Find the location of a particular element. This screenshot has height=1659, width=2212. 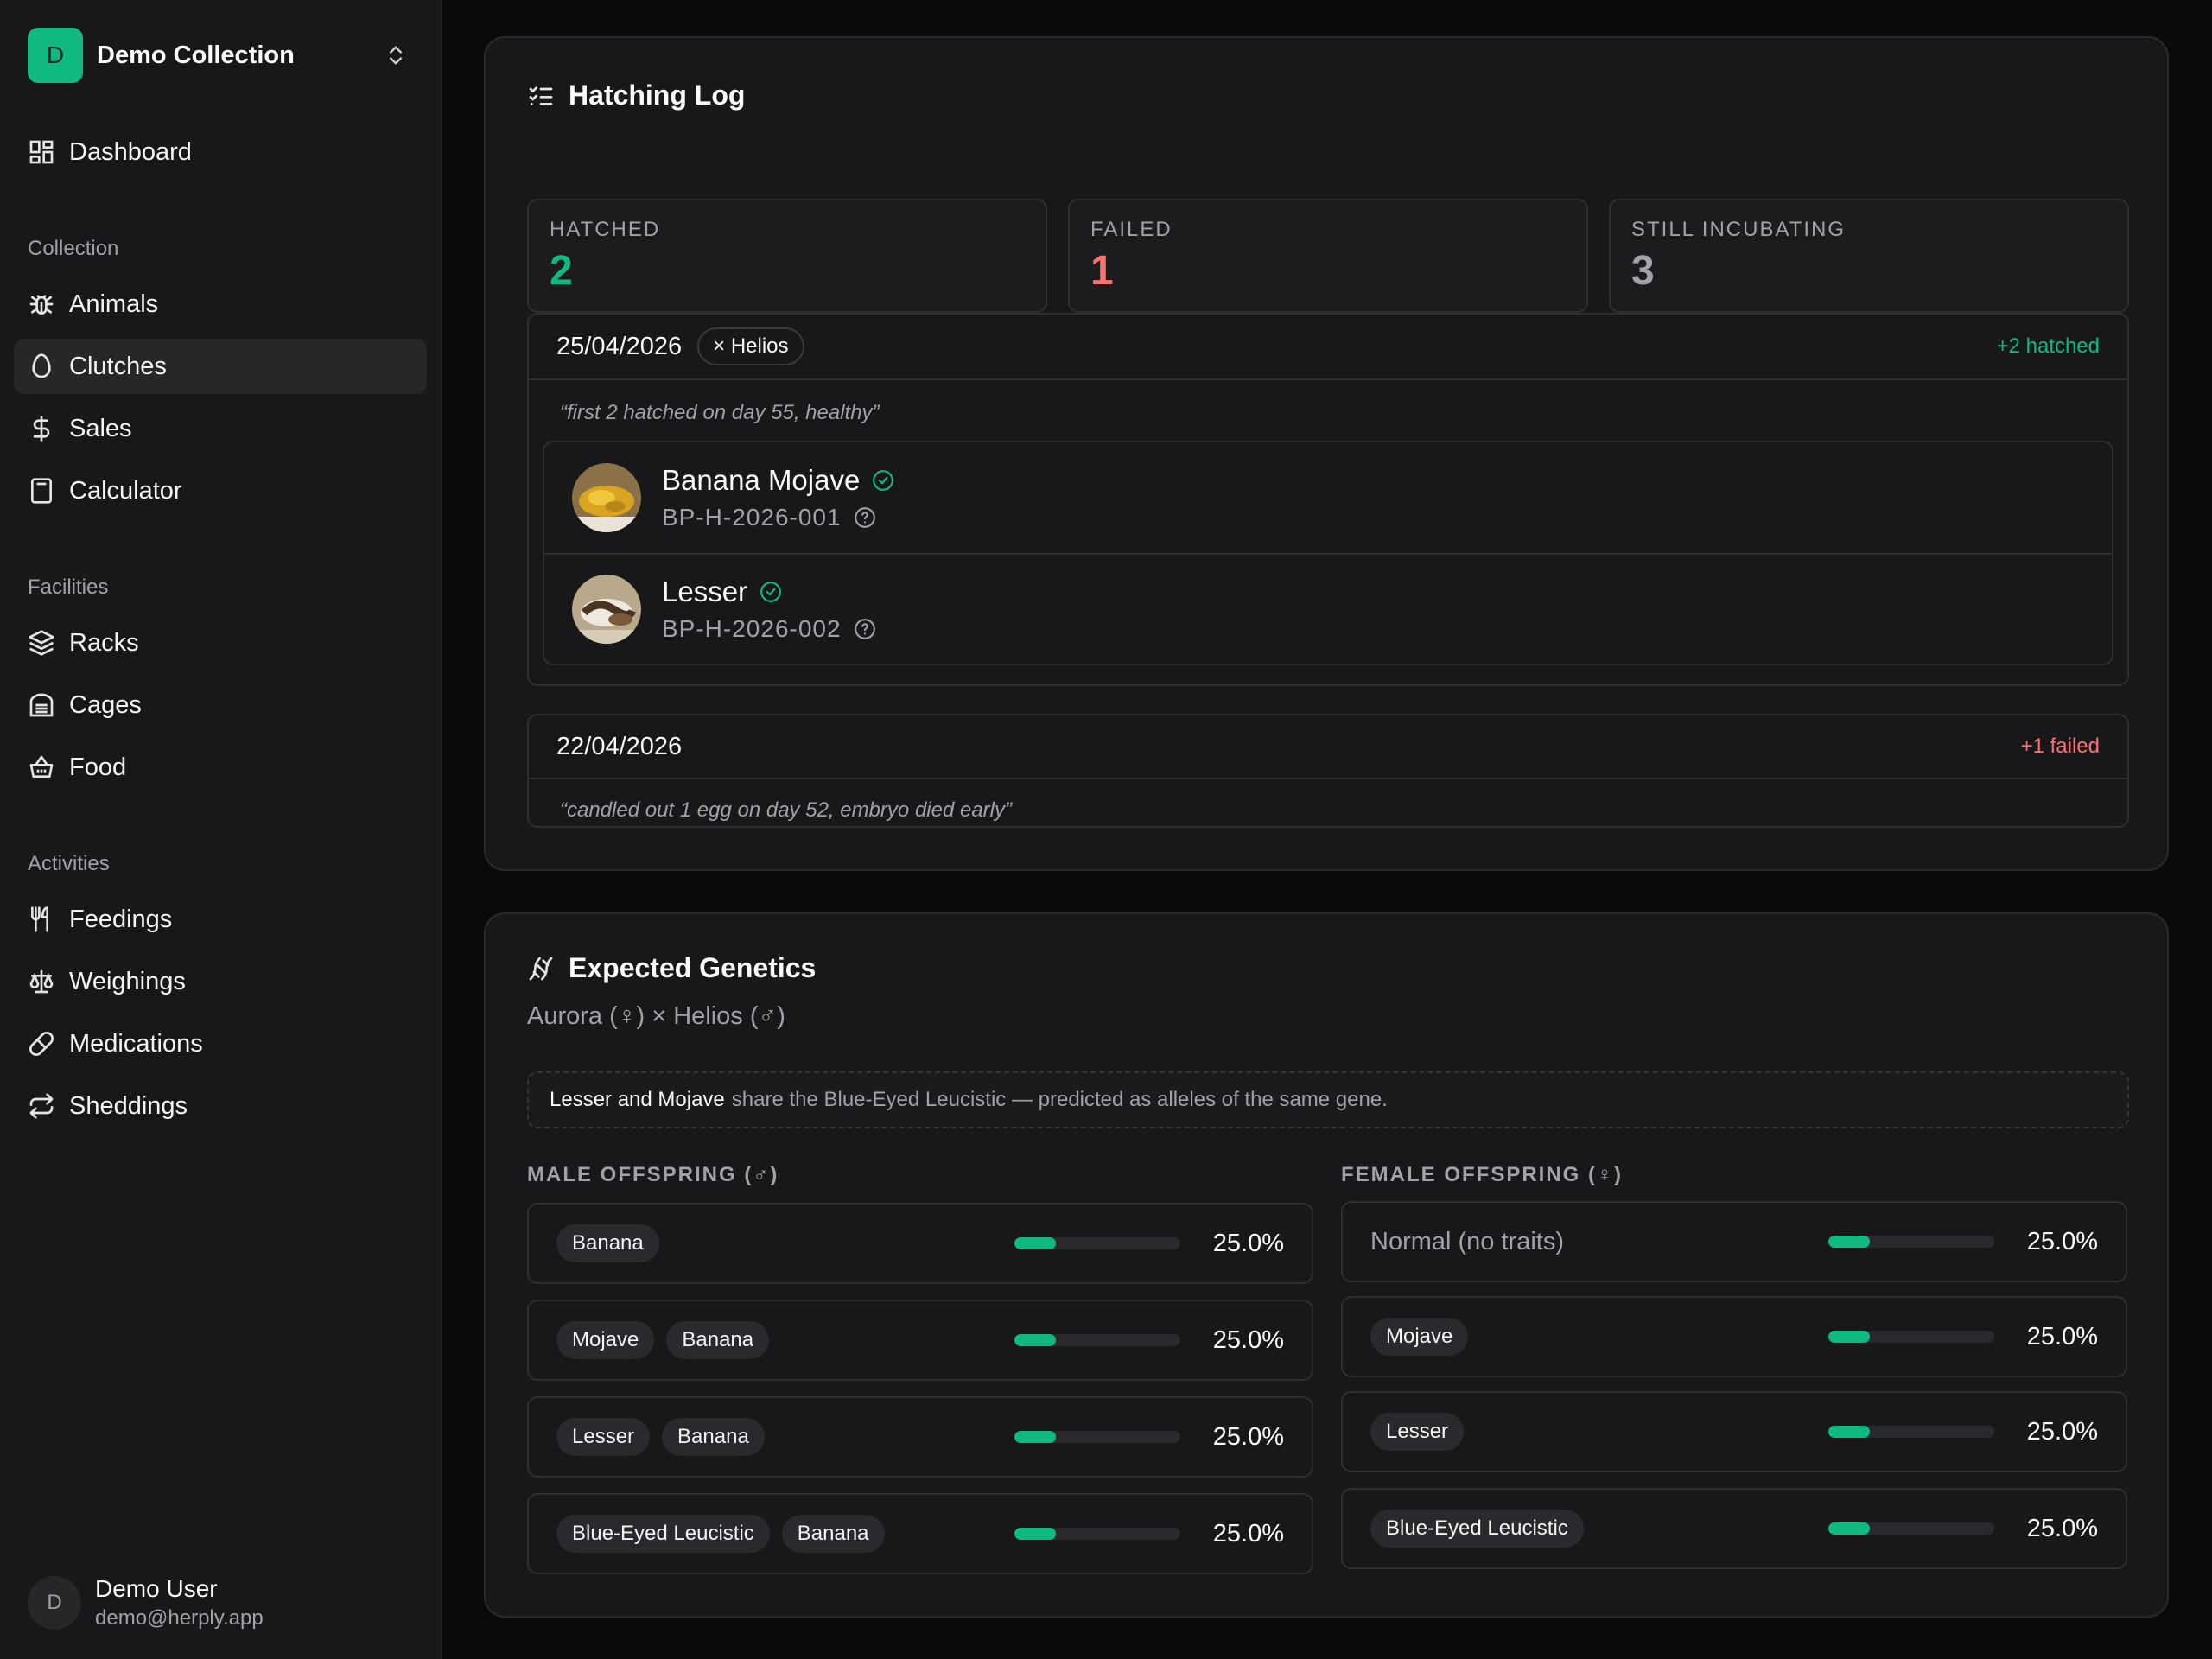

sidebar-item-calculator: Calculator is located at coordinates (220, 490).